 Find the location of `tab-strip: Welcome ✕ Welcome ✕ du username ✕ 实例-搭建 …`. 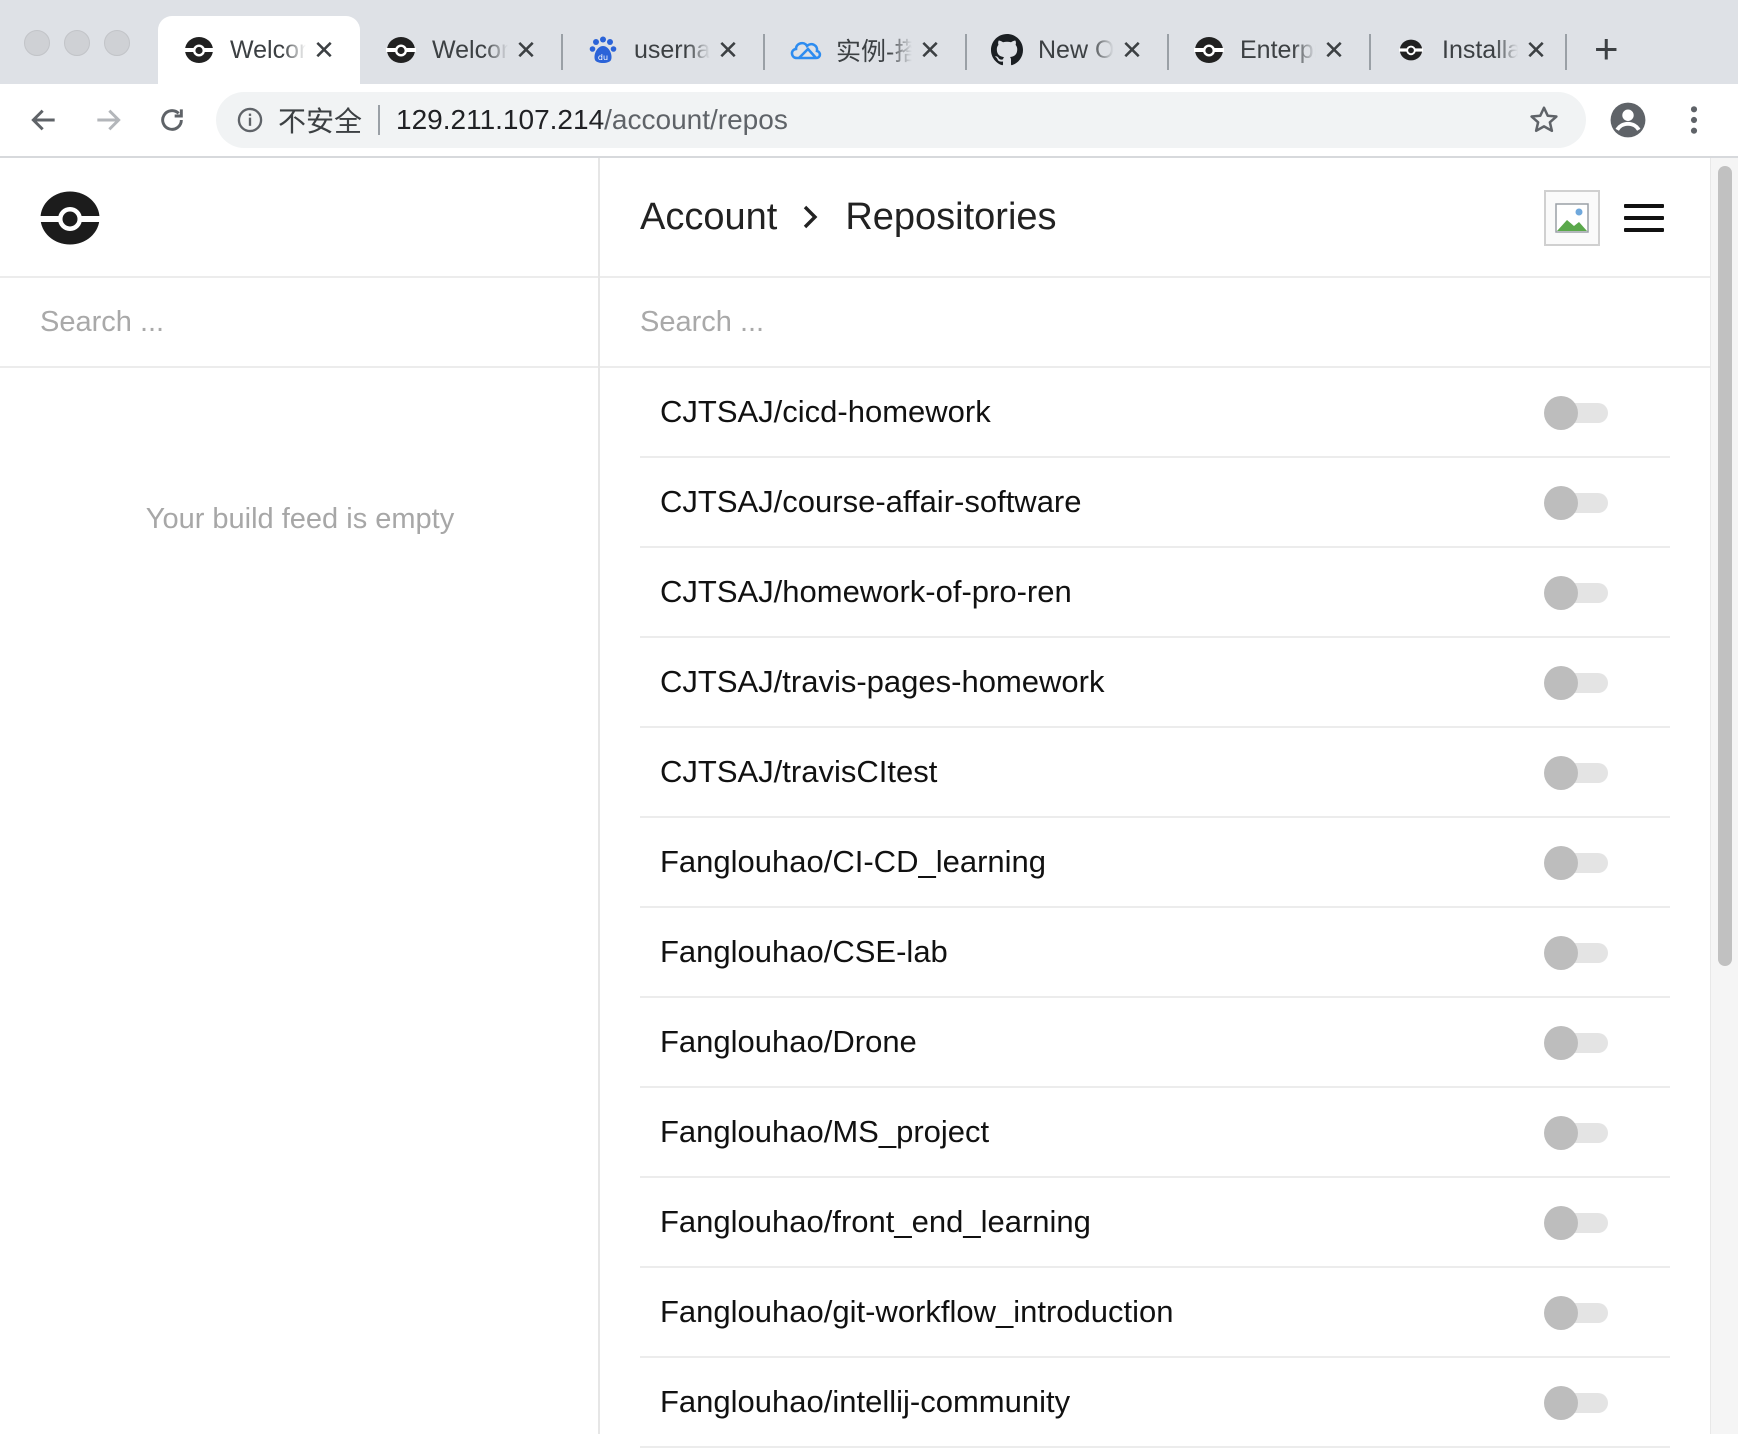

tab-strip: Welcome ✕ Welcome ✕ du username ✕ 实例-搭建 … is located at coordinates (869, 42).